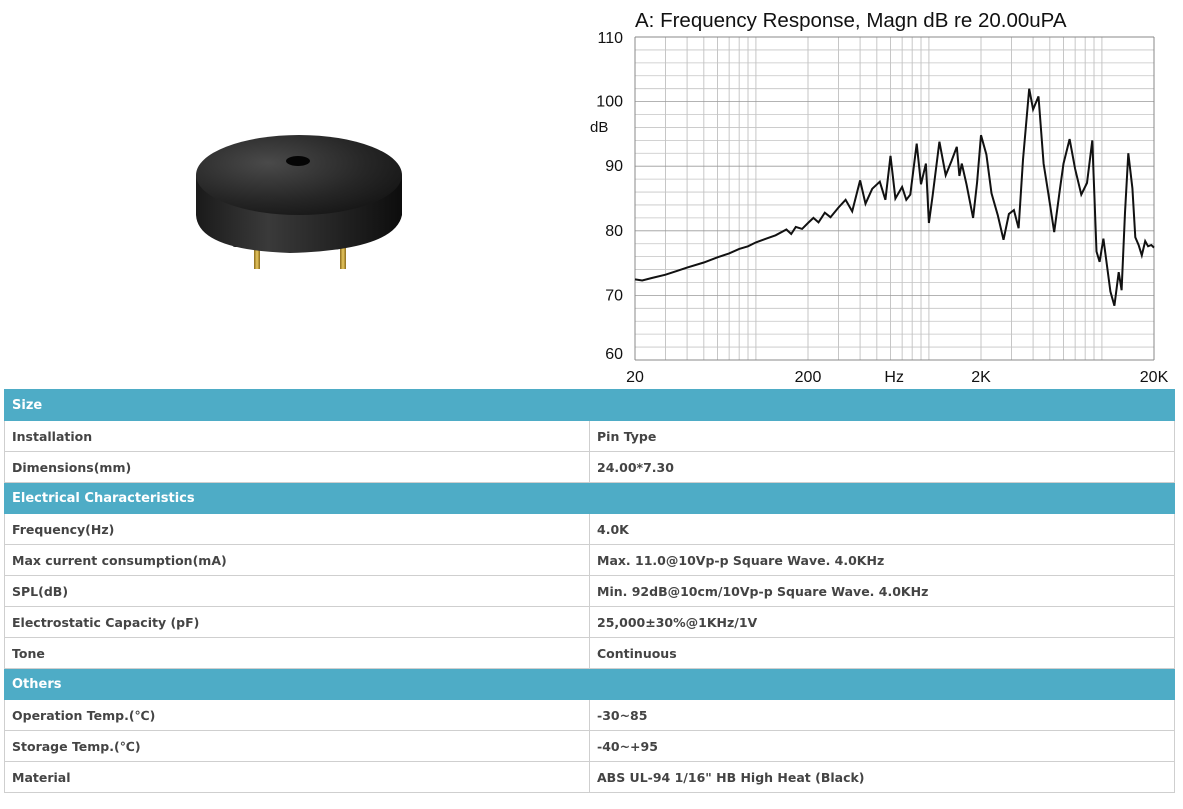  I want to click on y-tick-label: 100, so click(609, 102).